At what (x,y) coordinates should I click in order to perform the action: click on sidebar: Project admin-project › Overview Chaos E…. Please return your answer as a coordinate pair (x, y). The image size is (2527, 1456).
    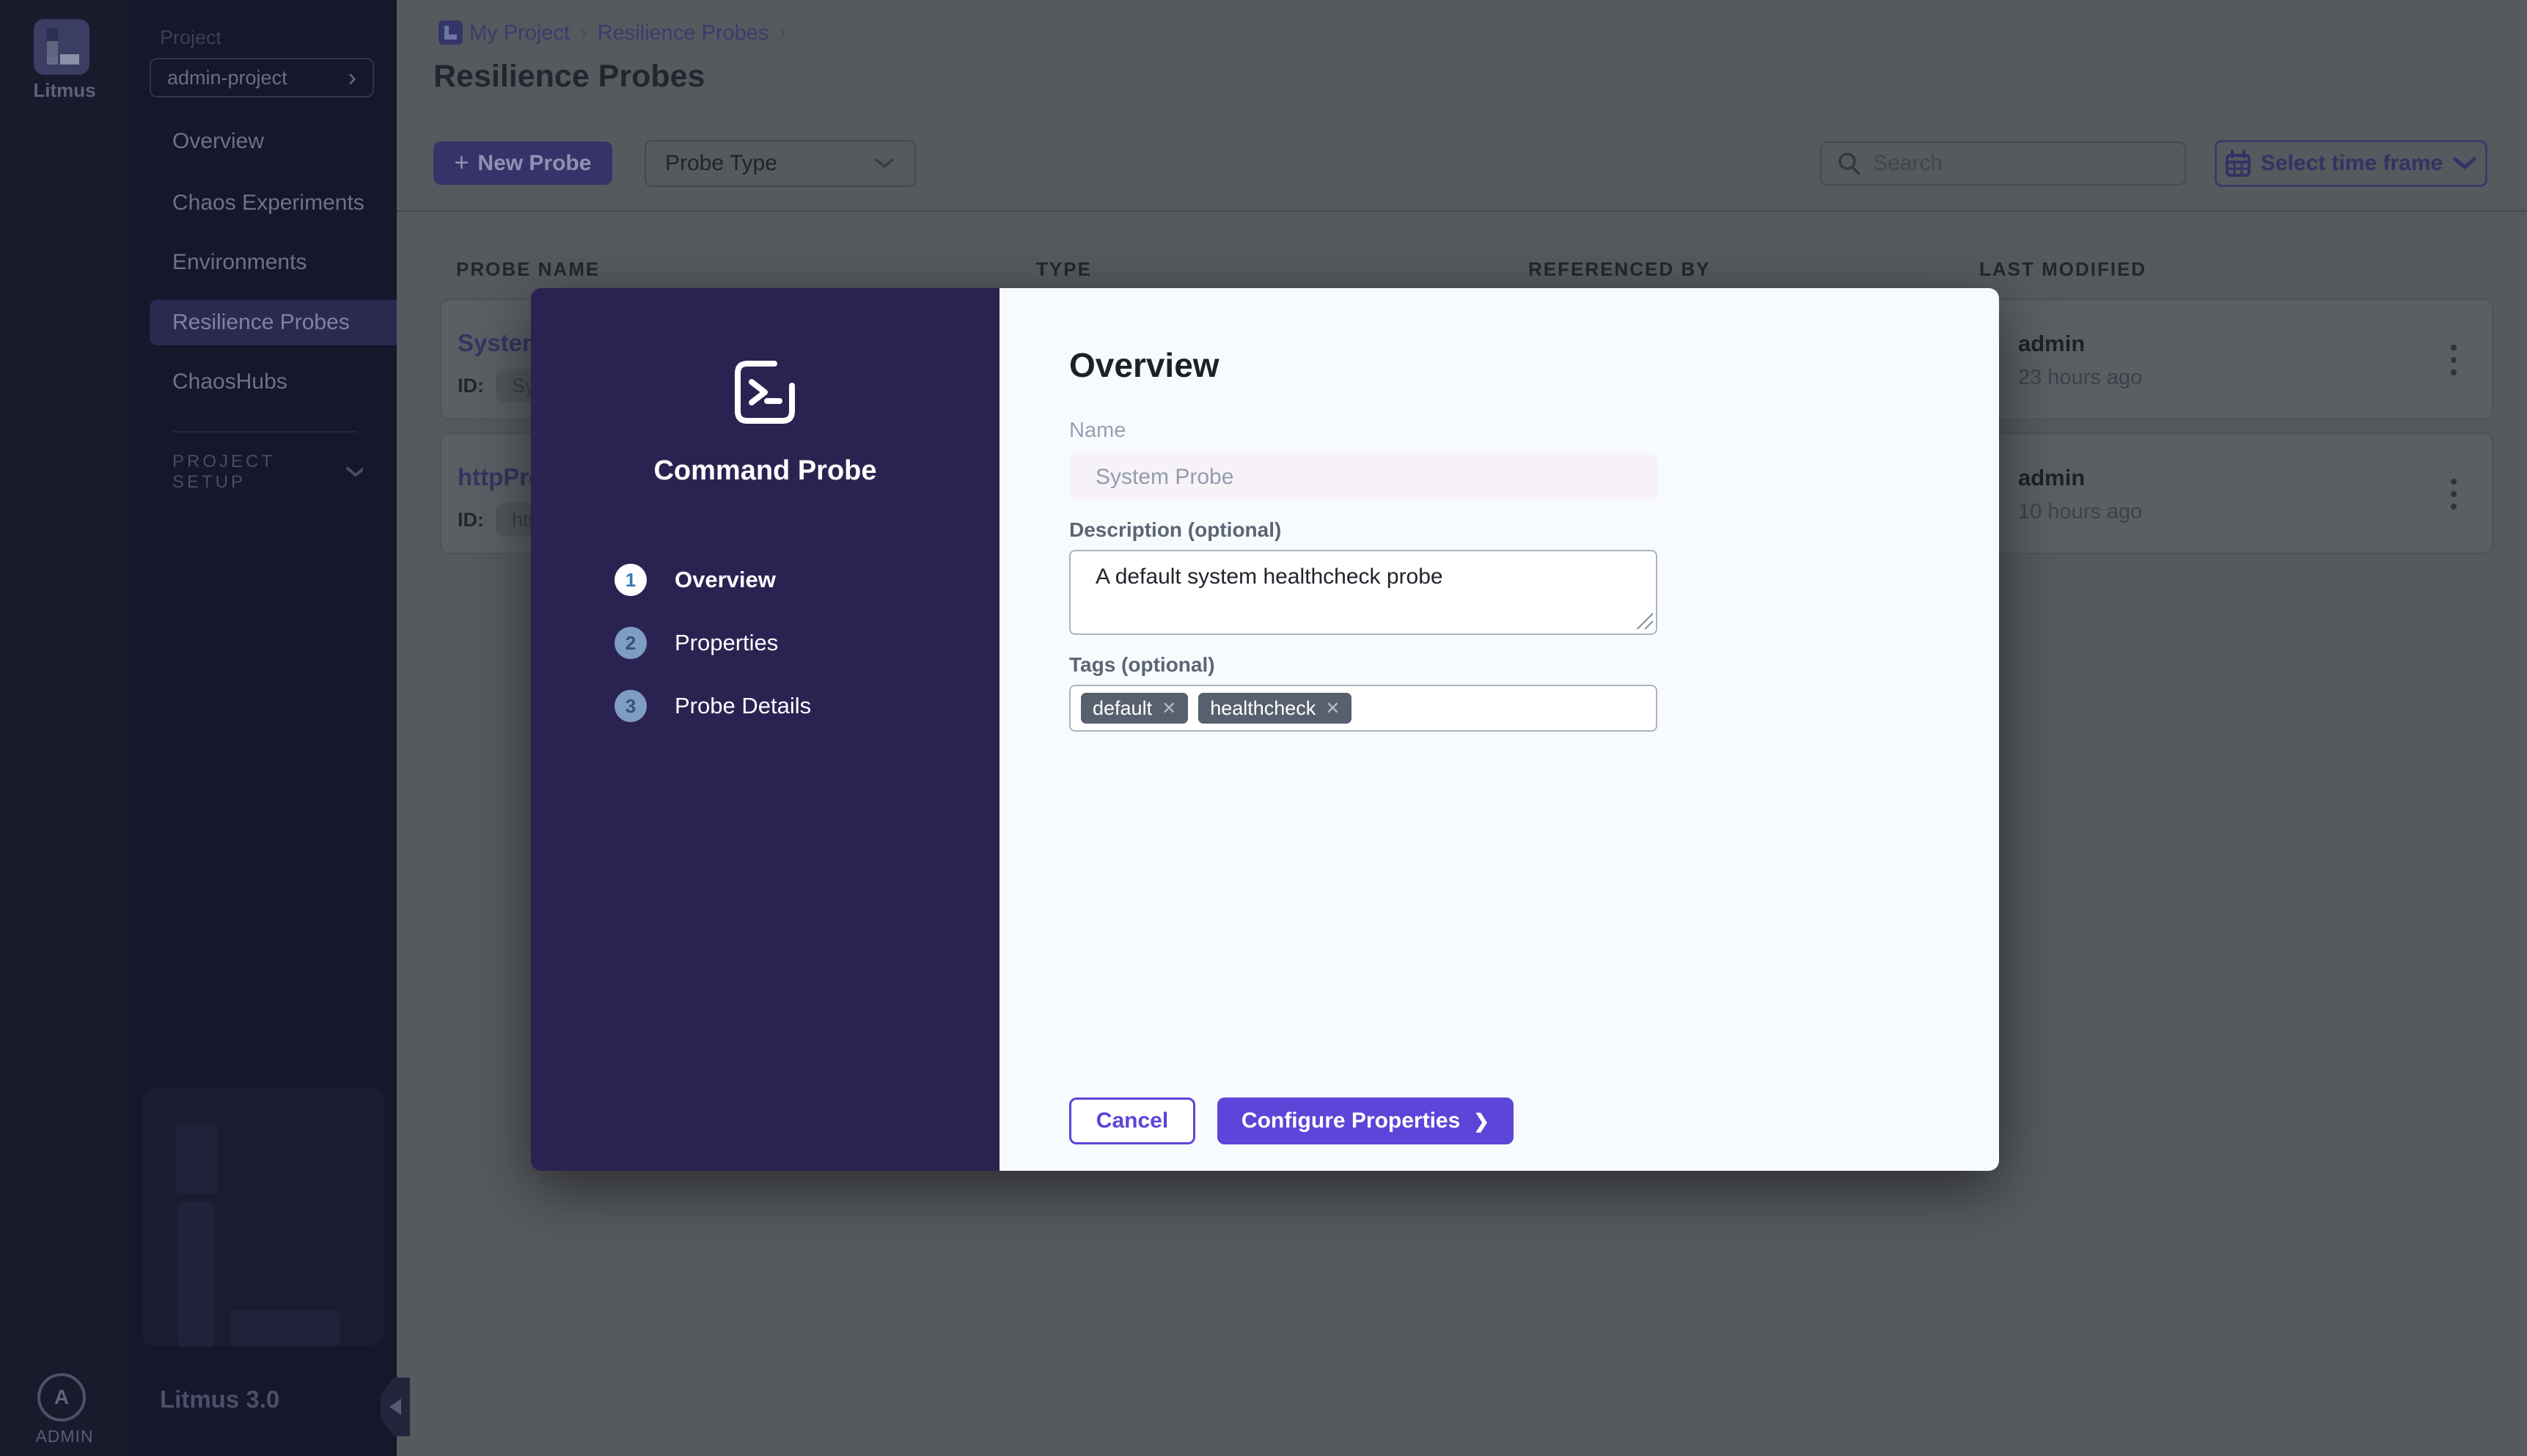
    Looking at the image, I should click on (269, 728).